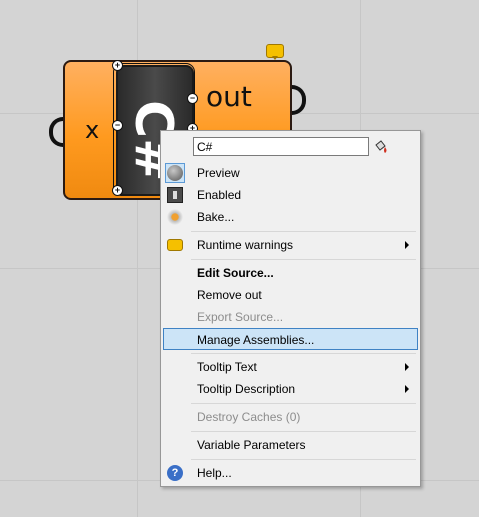 The image size is (479, 517). What do you see at coordinates (290, 295) in the screenshot?
I see `menu-item-remove-out: Remove out` at bounding box center [290, 295].